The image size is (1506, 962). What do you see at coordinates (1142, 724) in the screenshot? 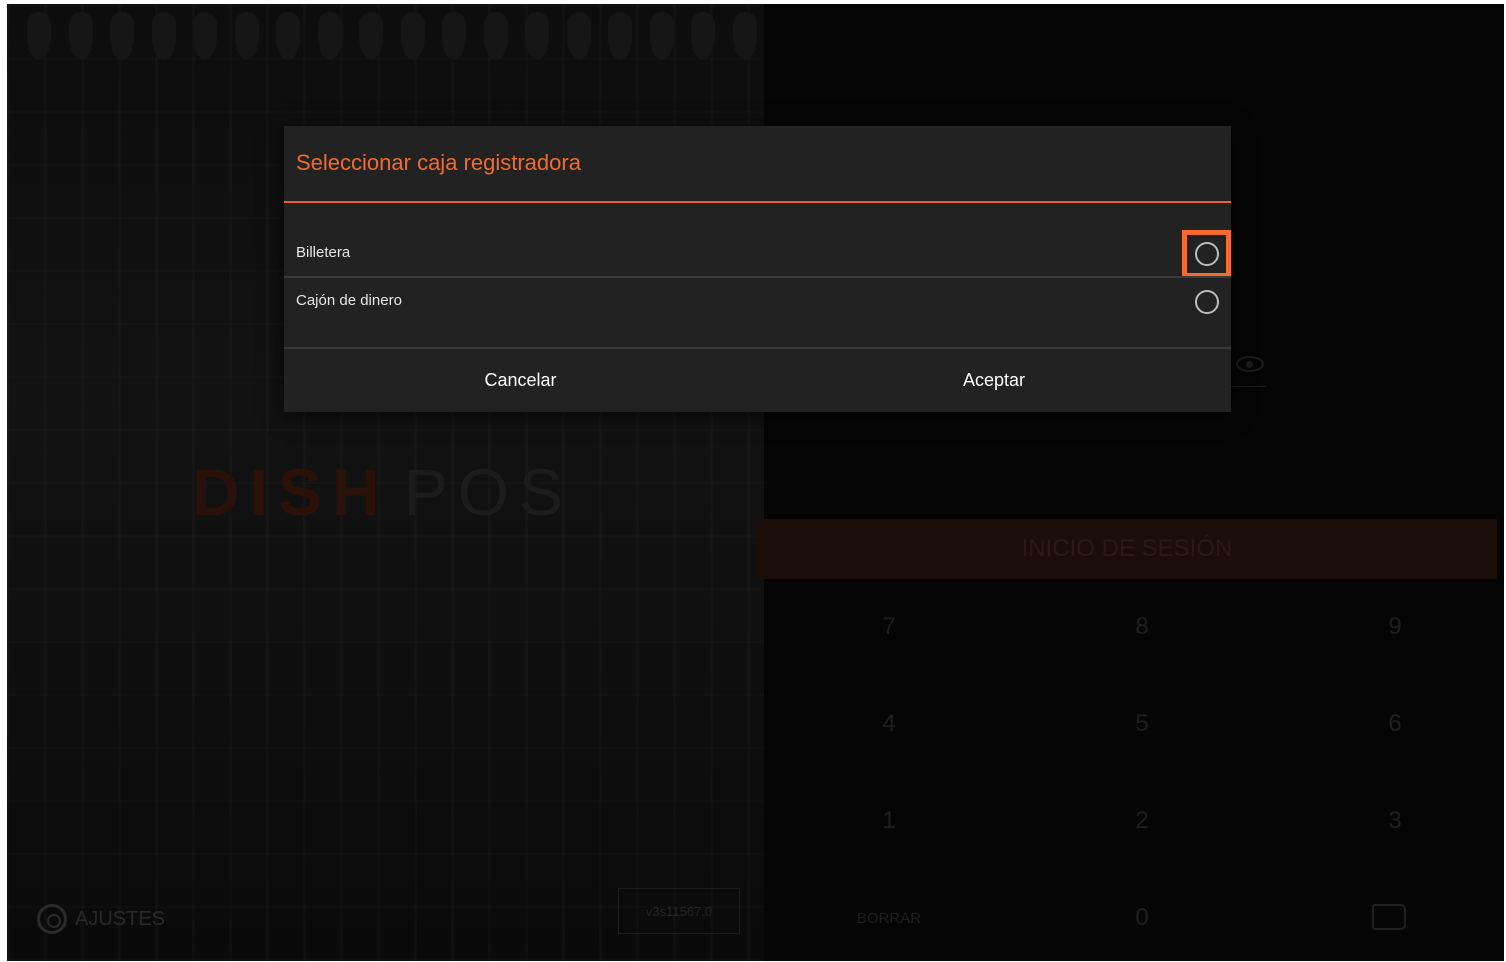
I see `keypad-key-5: 5` at bounding box center [1142, 724].